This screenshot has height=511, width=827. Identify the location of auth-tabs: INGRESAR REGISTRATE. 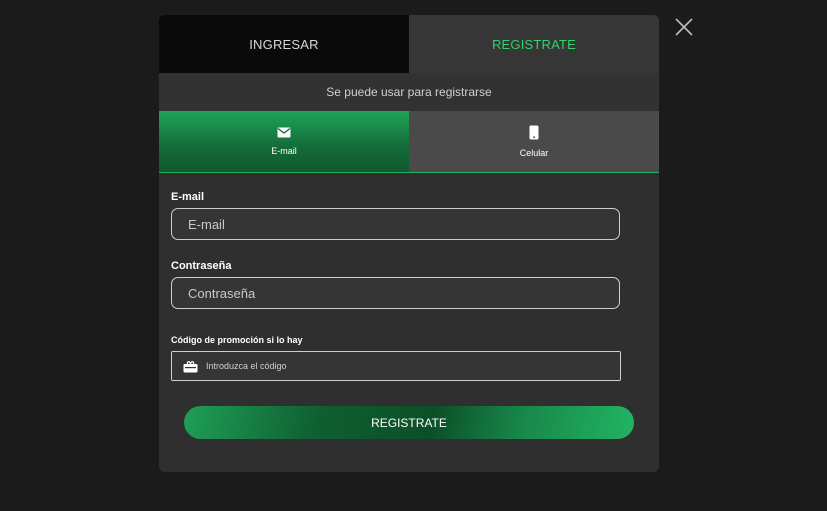
(409, 44).